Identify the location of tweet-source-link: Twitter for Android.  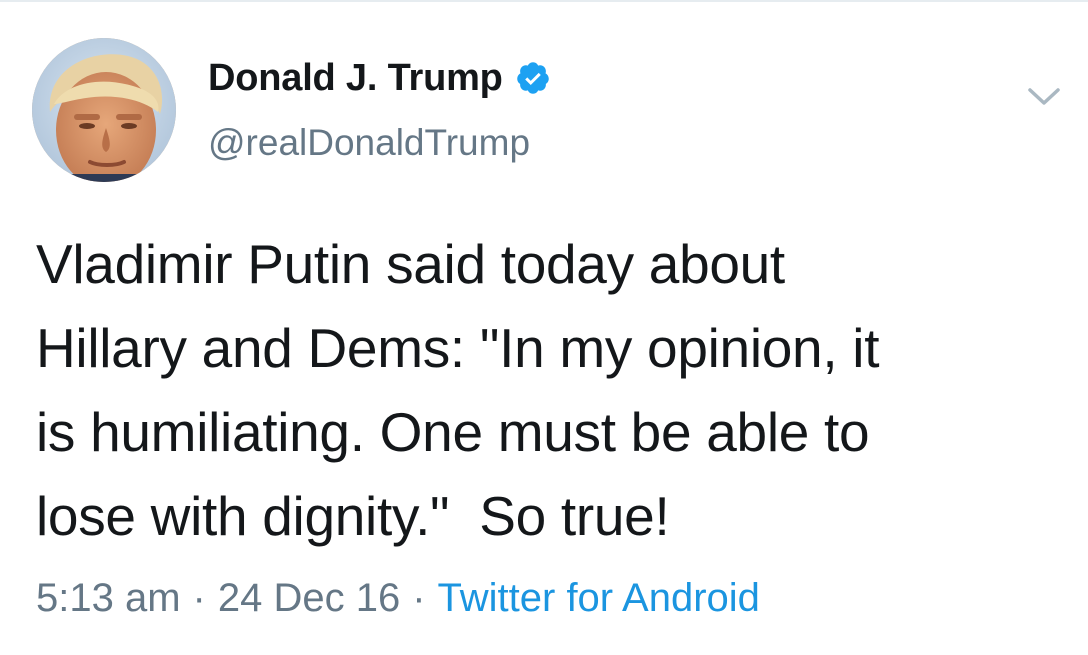
(599, 598).